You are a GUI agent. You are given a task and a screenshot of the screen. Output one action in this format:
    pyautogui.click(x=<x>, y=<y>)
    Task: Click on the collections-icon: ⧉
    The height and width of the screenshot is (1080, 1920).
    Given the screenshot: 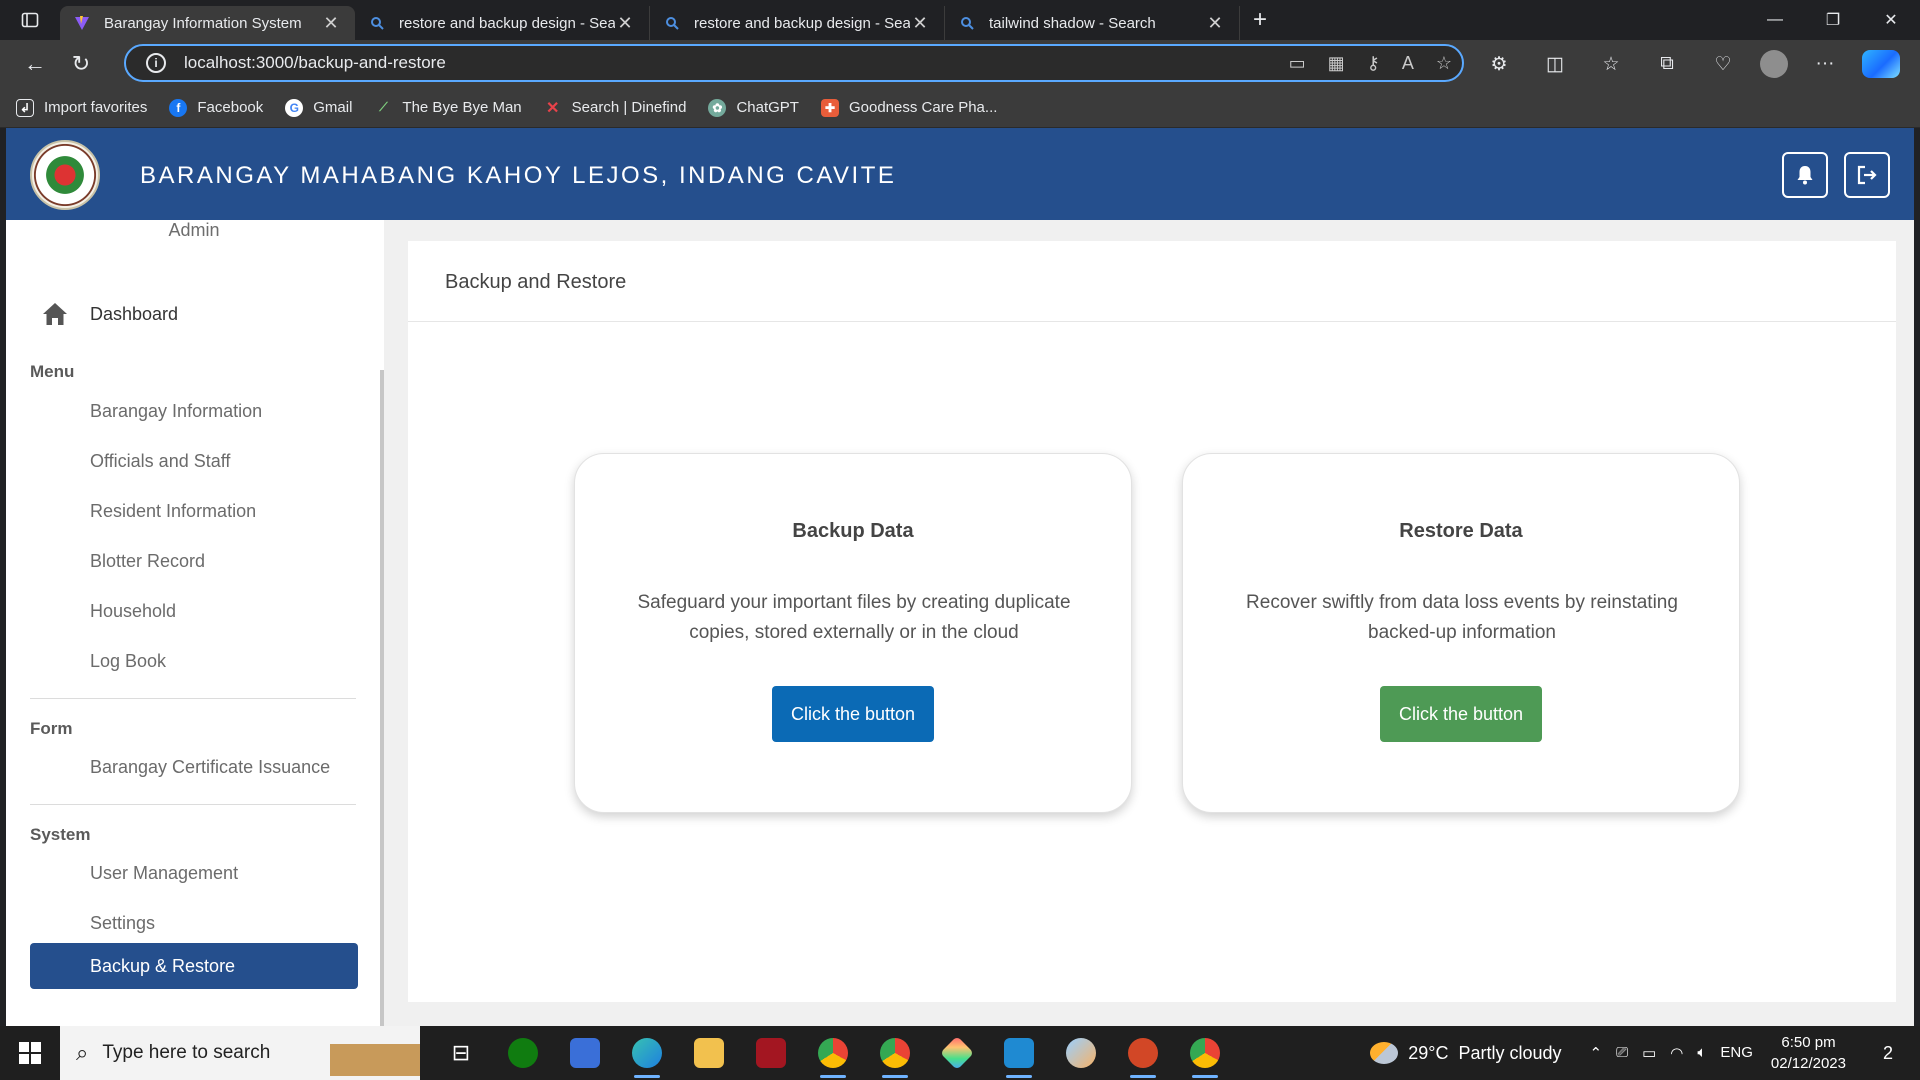 What is the action you would take?
    pyautogui.click(x=1667, y=64)
    